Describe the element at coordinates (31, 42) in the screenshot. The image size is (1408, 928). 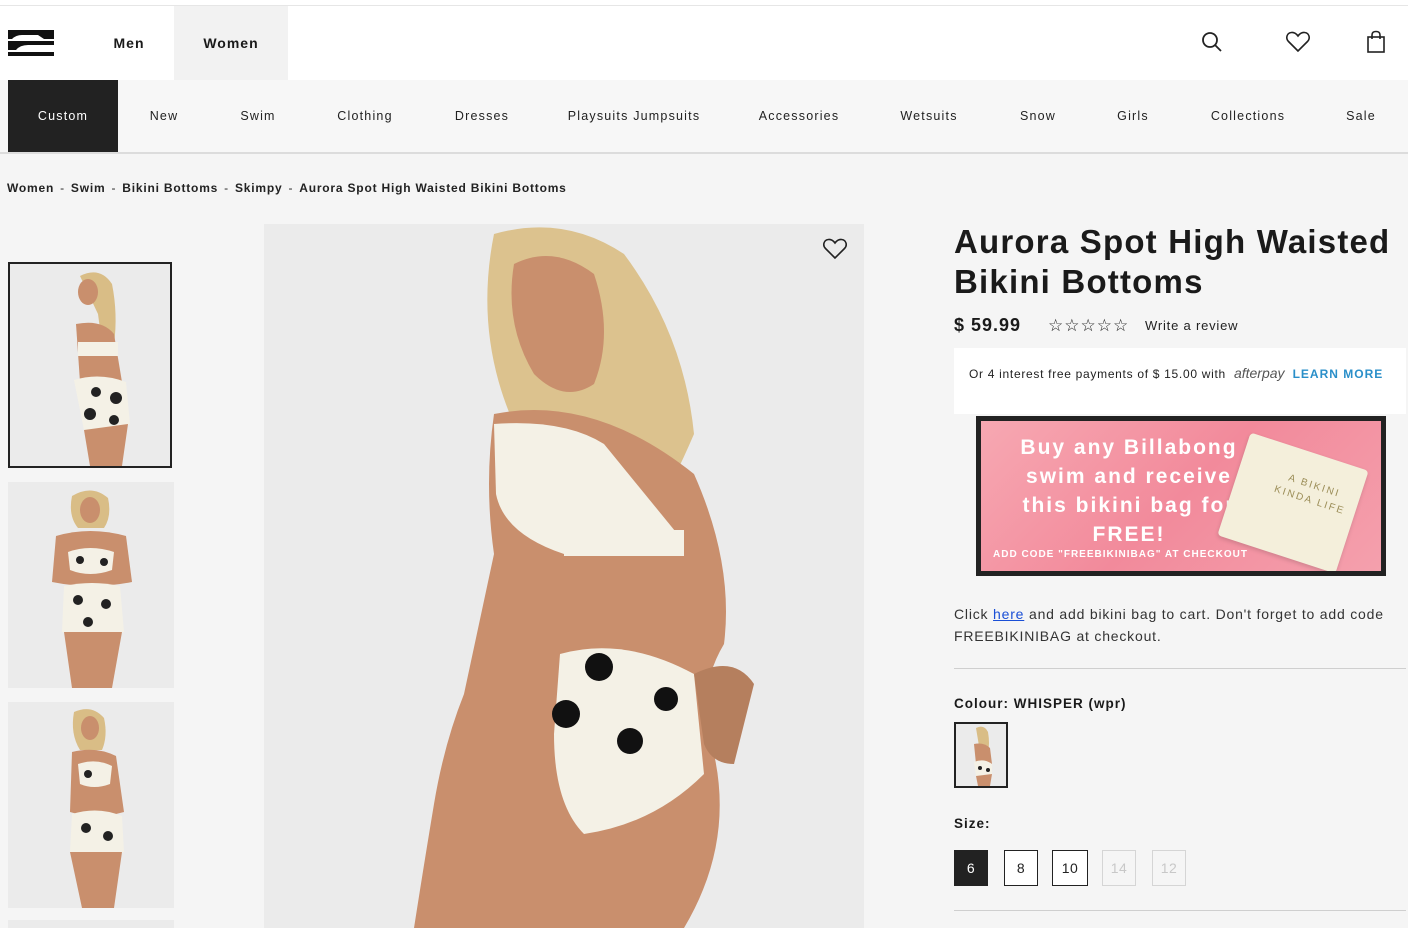
I see `billabong-logo` at that location.